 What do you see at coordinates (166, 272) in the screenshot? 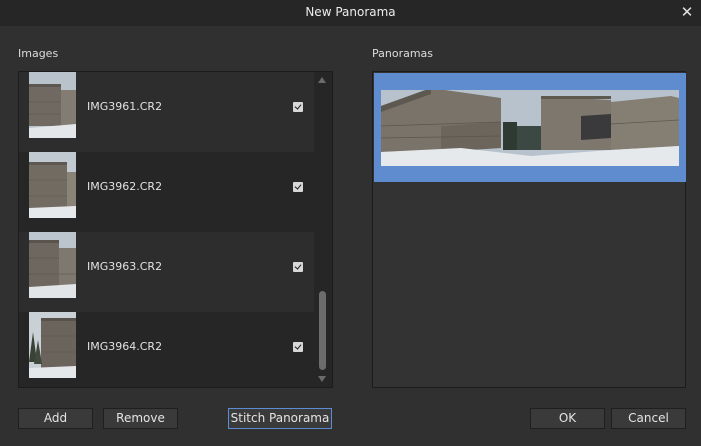
I see `list-item: IMG3963.CR2` at bounding box center [166, 272].